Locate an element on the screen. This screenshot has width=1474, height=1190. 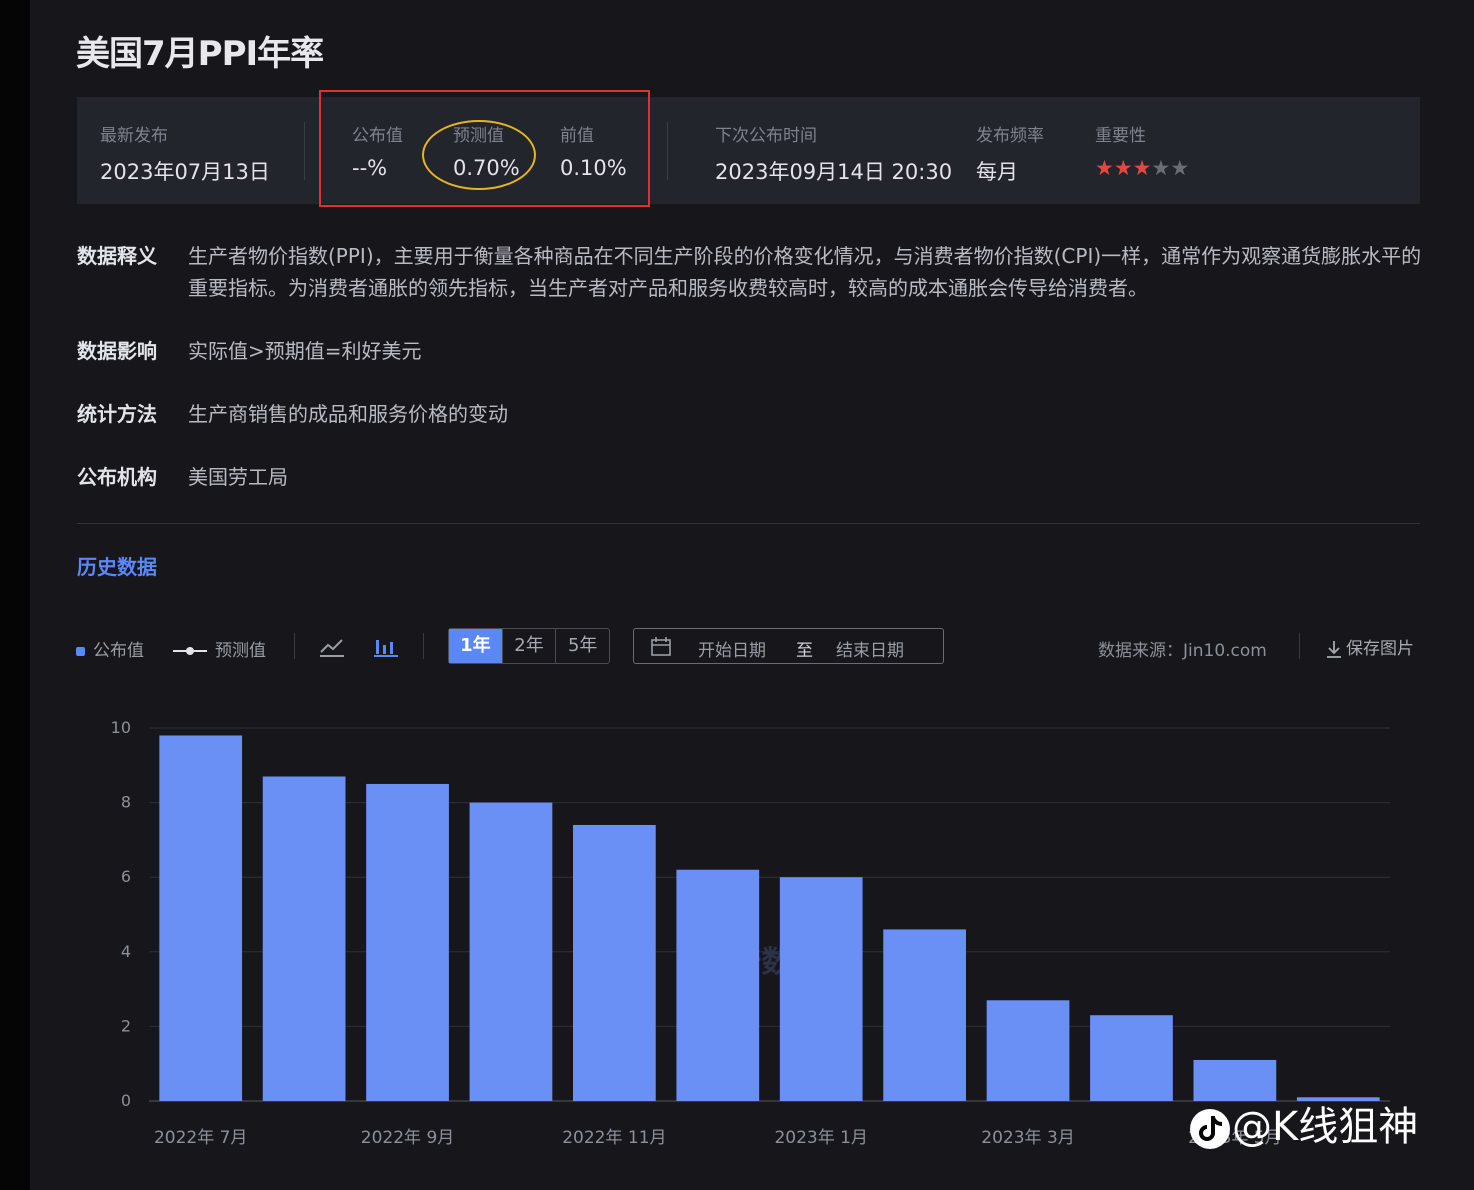
detail-key: 统计方法 is located at coordinates (117, 414).